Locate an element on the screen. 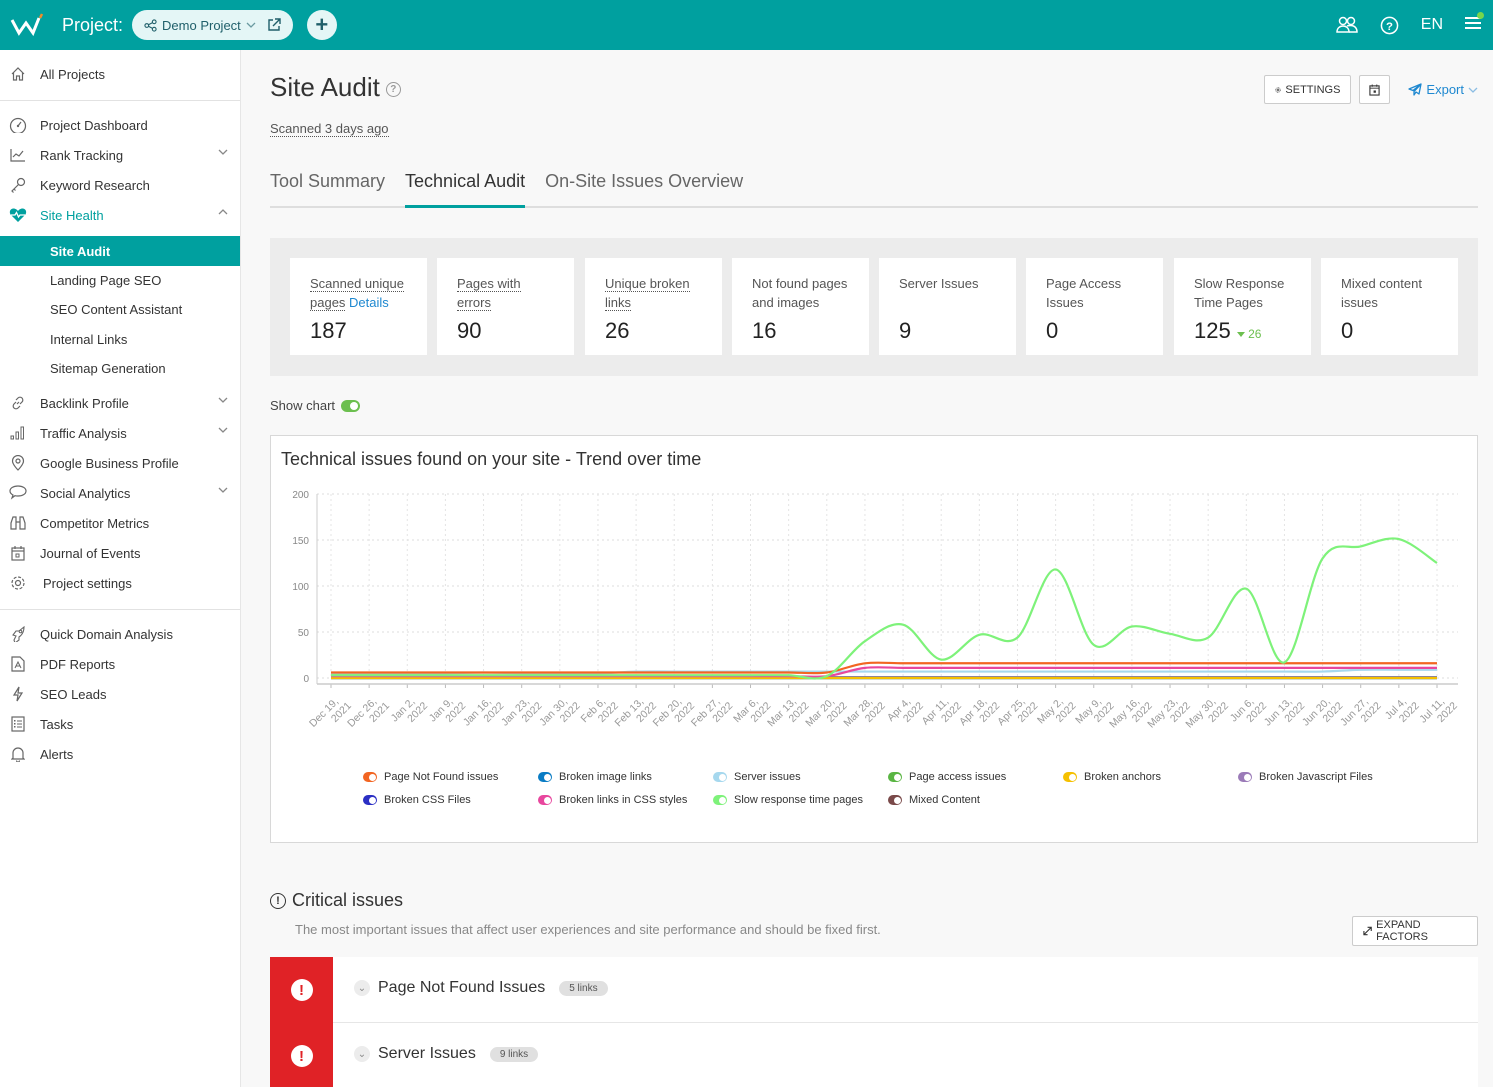  x-tick-label: Jan 30,2022 is located at coordinates (560, 714).